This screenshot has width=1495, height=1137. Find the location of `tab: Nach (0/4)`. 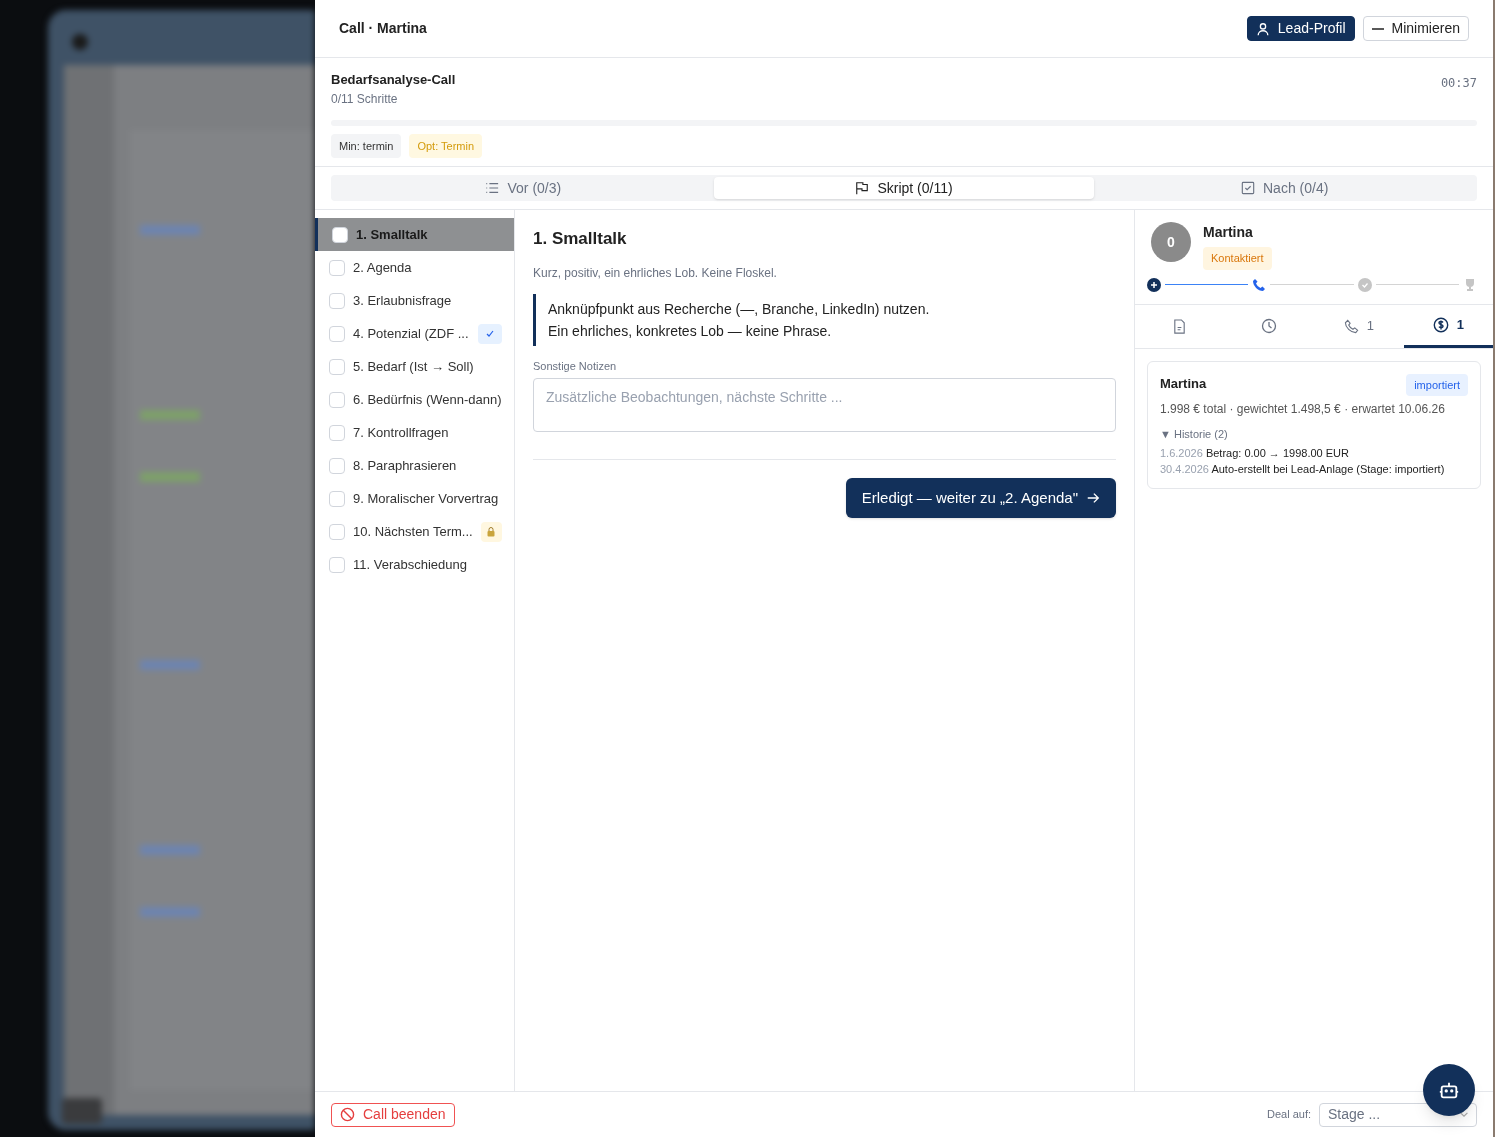

tab: Nach (0/4) is located at coordinates (1284, 188).